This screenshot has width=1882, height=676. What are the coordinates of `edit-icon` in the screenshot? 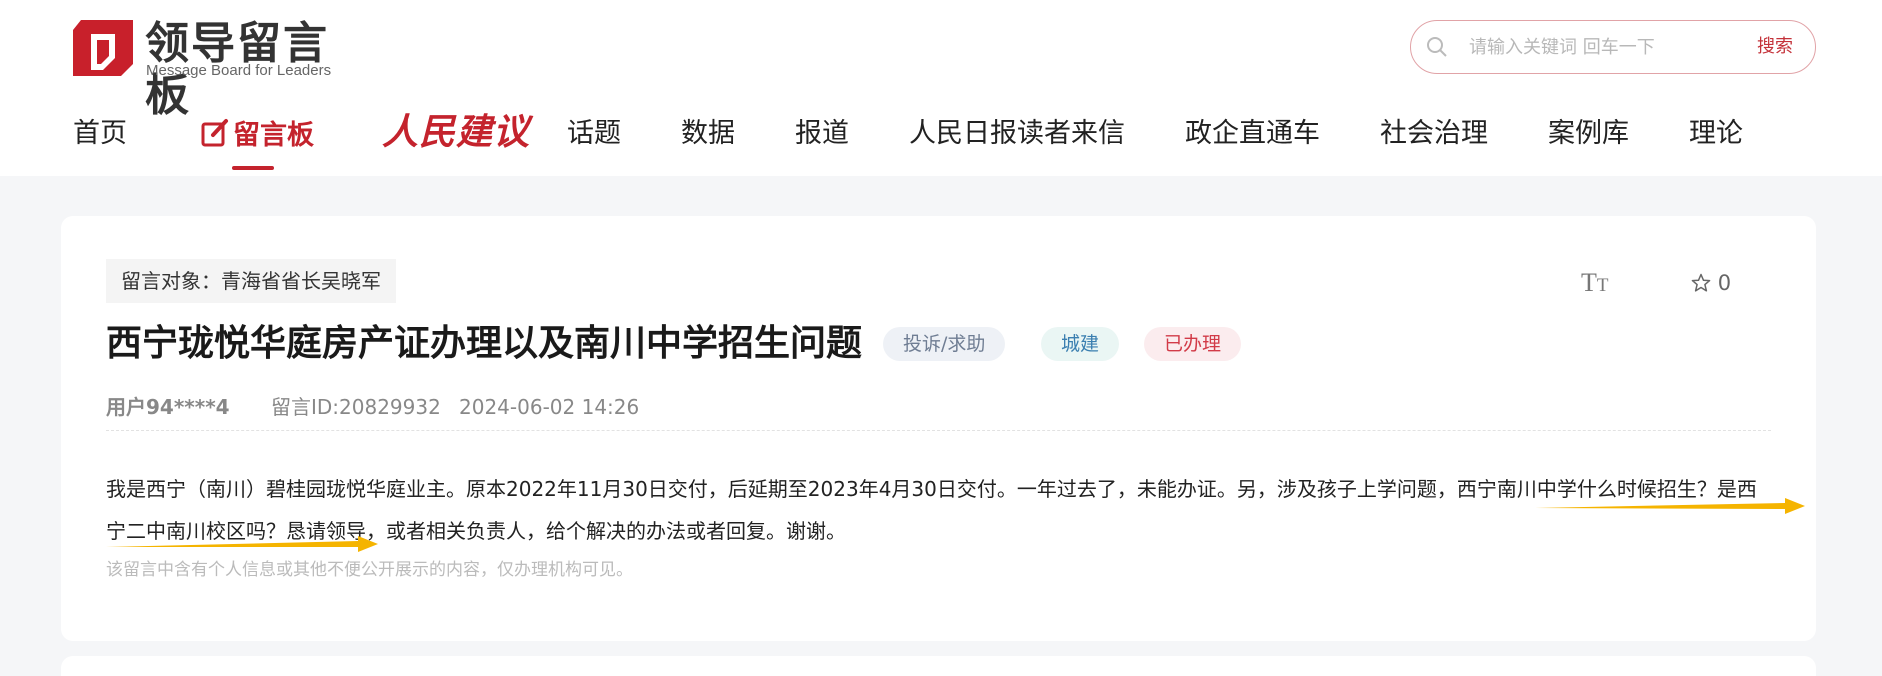 It's located at (214, 133).